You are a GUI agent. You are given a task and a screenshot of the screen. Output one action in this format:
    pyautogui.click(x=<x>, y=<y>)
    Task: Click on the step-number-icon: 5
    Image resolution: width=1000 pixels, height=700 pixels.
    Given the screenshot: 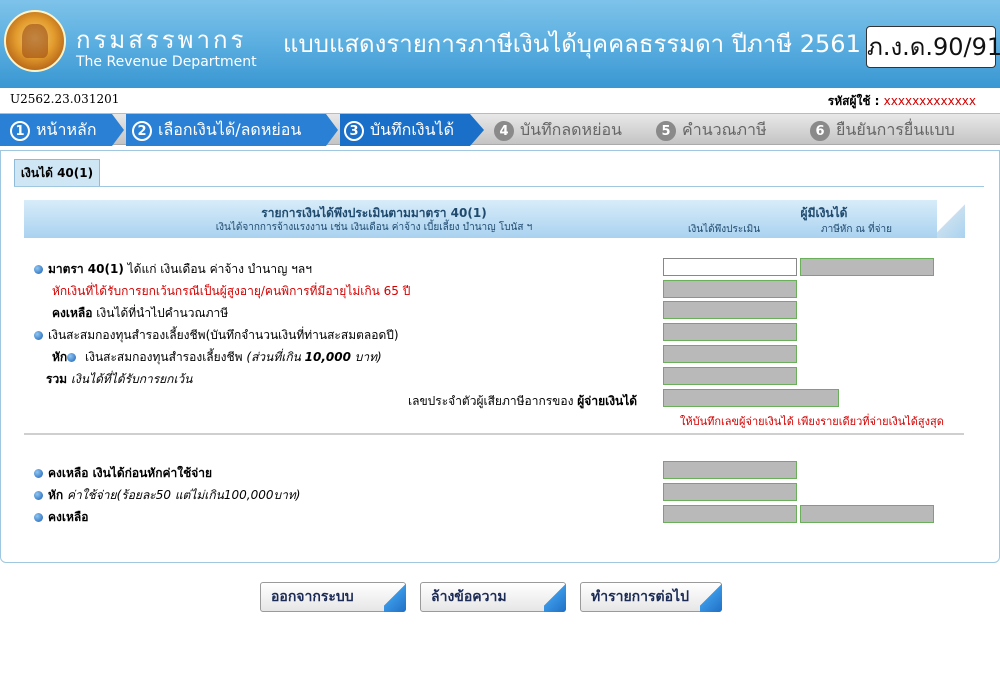 What is the action you would take?
    pyautogui.click(x=666, y=130)
    